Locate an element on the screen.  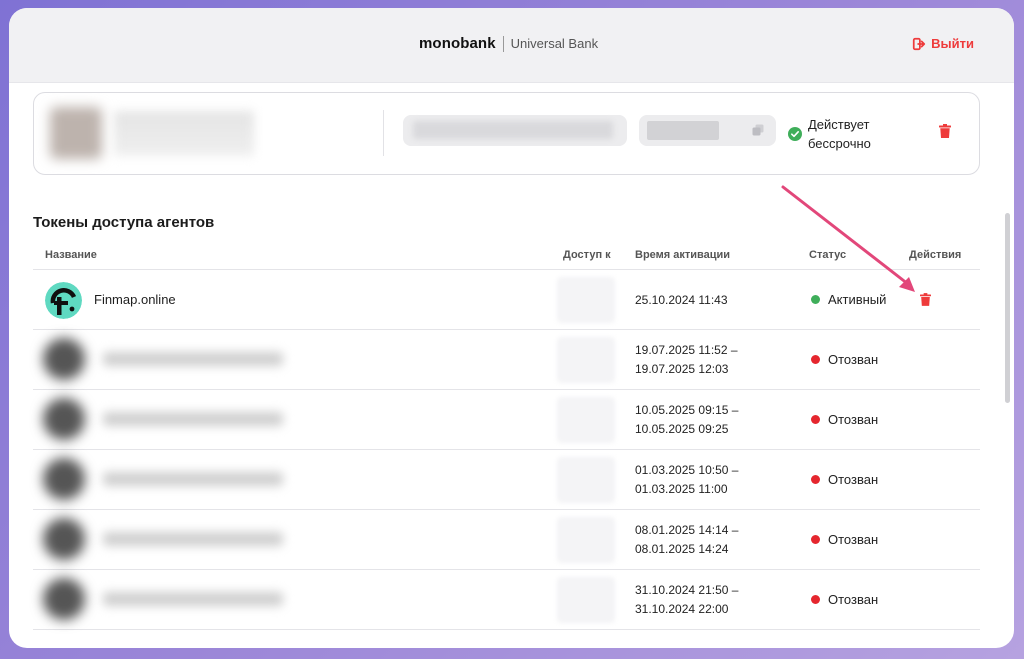
col-status: Статус is located at coordinates (828, 255).